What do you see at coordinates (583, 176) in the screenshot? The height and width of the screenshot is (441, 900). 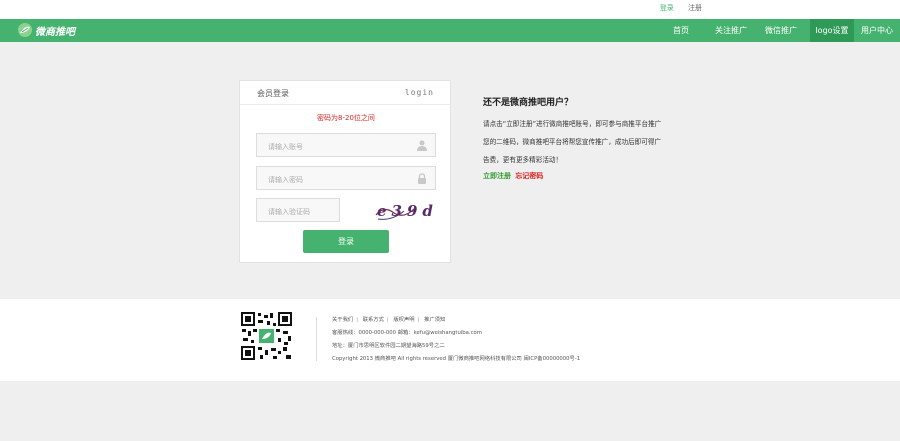 I see `info-links: 立即注册 忘记密码` at bounding box center [583, 176].